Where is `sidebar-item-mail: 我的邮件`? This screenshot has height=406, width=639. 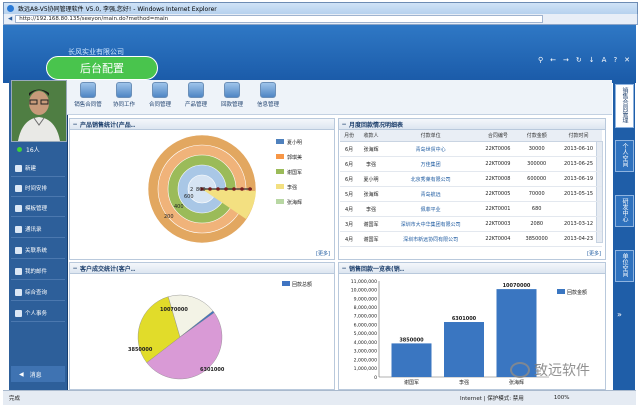 sidebar-item-mail: 我的邮件 is located at coordinates (38, 271).